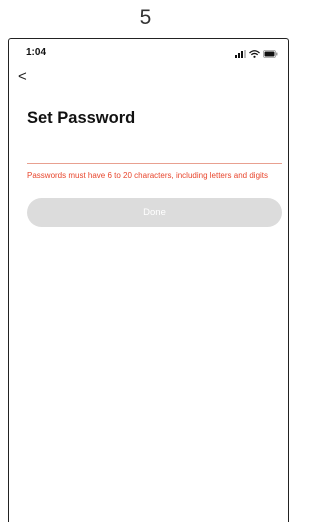  Describe the element at coordinates (154, 155) in the screenshot. I see `password-input` at that location.